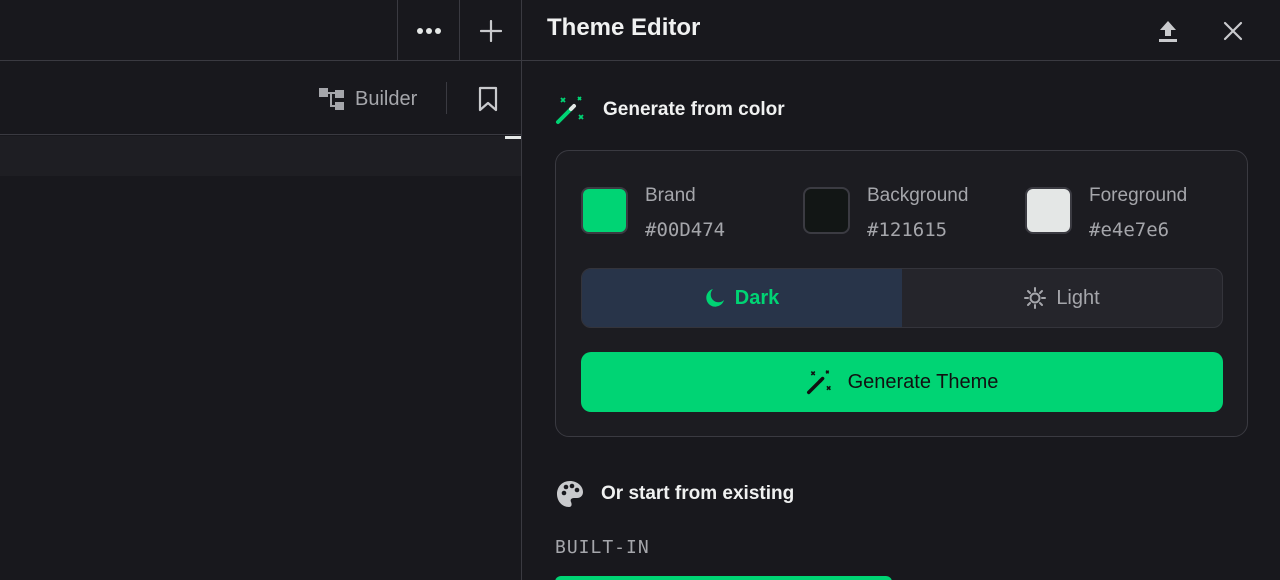 The width and height of the screenshot is (1280, 580). I want to click on background-hex: #121615, so click(907, 230).